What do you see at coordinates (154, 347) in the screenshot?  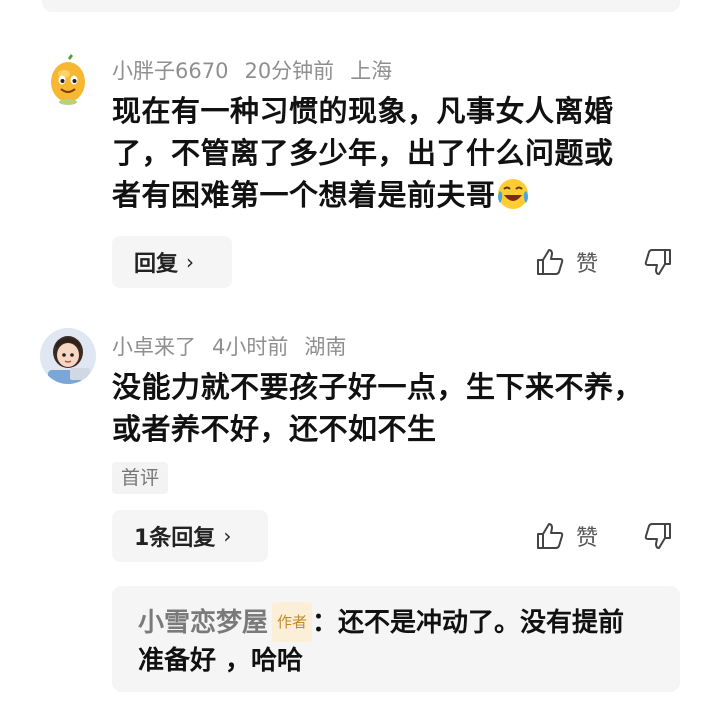 I see `username: 小卓来了` at bounding box center [154, 347].